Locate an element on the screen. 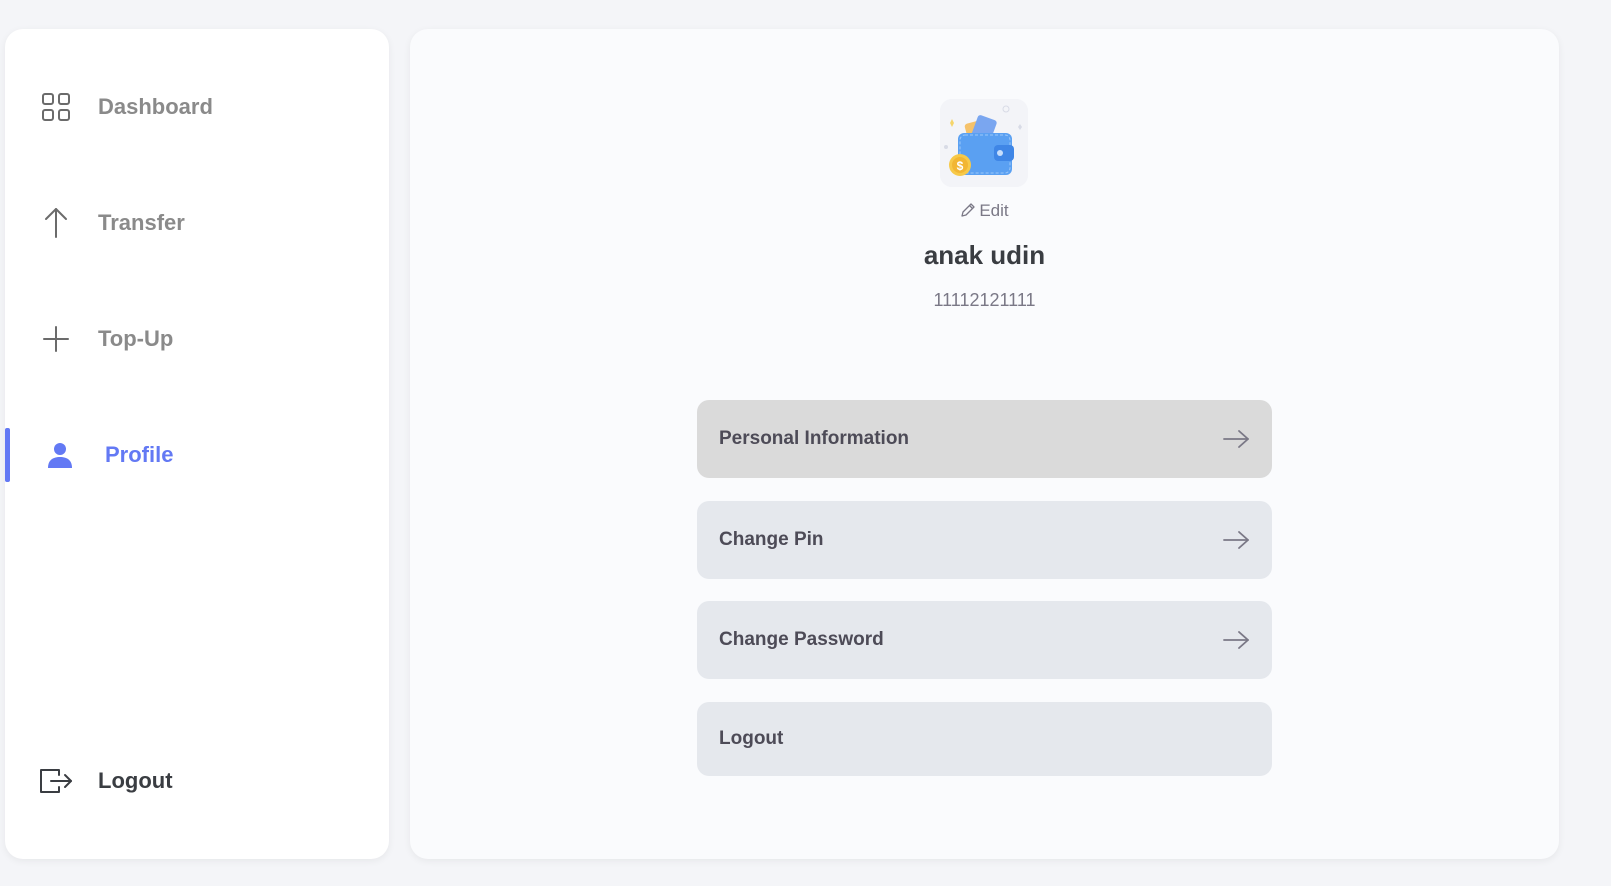 Image resolution: width=1611 pixels, height=886 pixels. pencil-icon is located at coordinates (968, 212).